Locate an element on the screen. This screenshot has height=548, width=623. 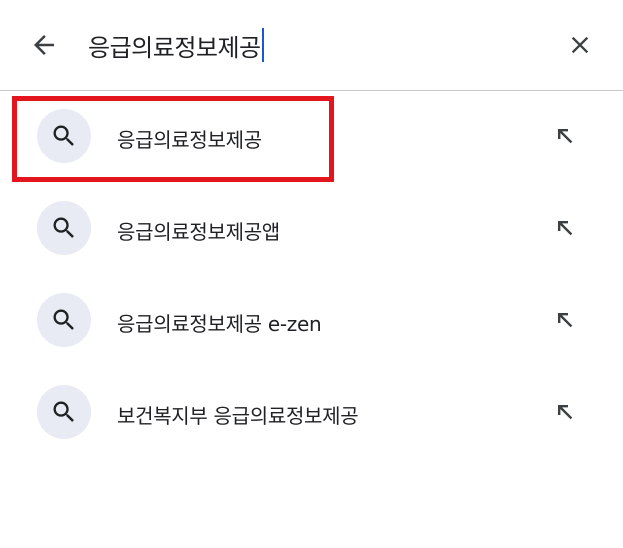
suggestion-label: 응급의료정보제공앱 is located at coordinates (198, 232).